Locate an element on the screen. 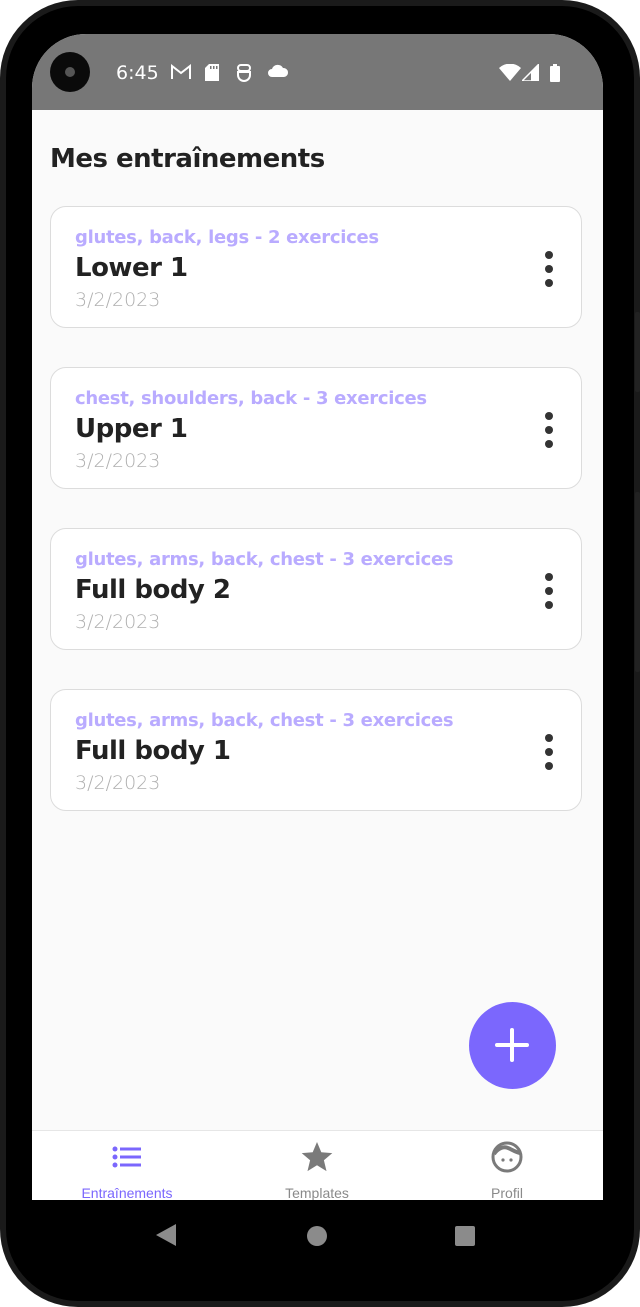 This screenshot has height=1307, width=640. cellular-signal-icon is located at coordinates (530, 74).